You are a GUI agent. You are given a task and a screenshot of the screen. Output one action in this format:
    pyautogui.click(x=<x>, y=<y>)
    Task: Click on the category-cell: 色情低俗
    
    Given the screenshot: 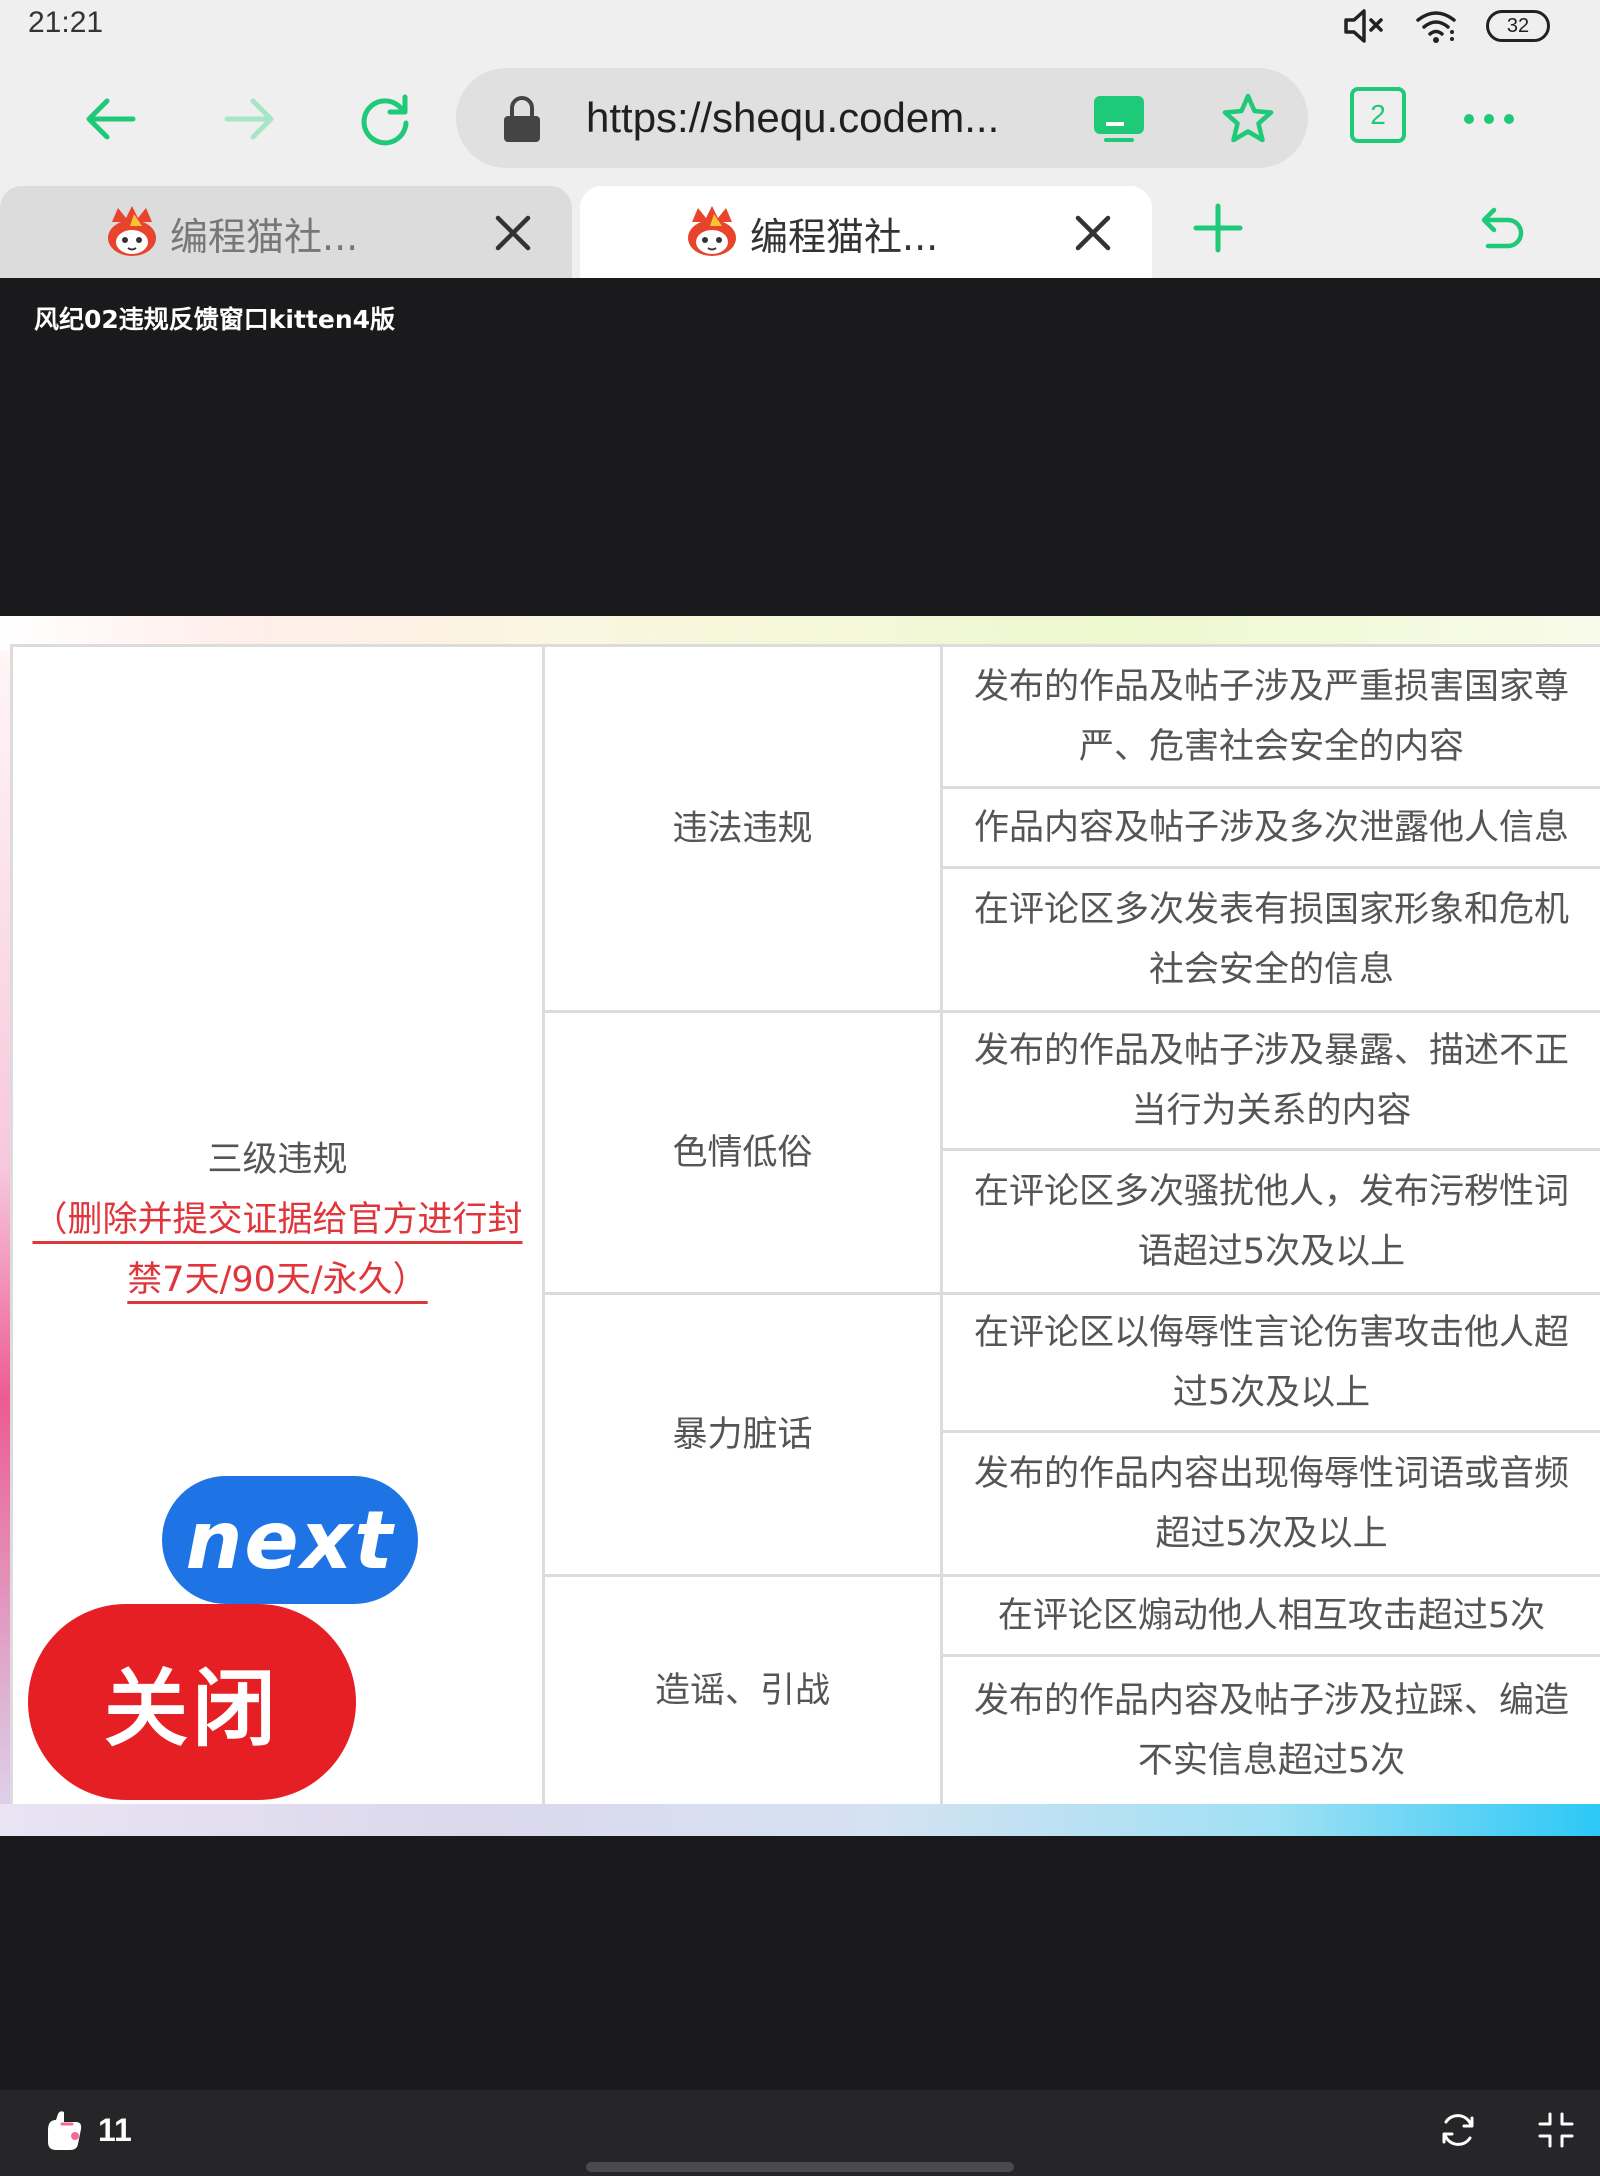 What is the action you would take?
    pyautogui.click(x=742, y=1152)
    